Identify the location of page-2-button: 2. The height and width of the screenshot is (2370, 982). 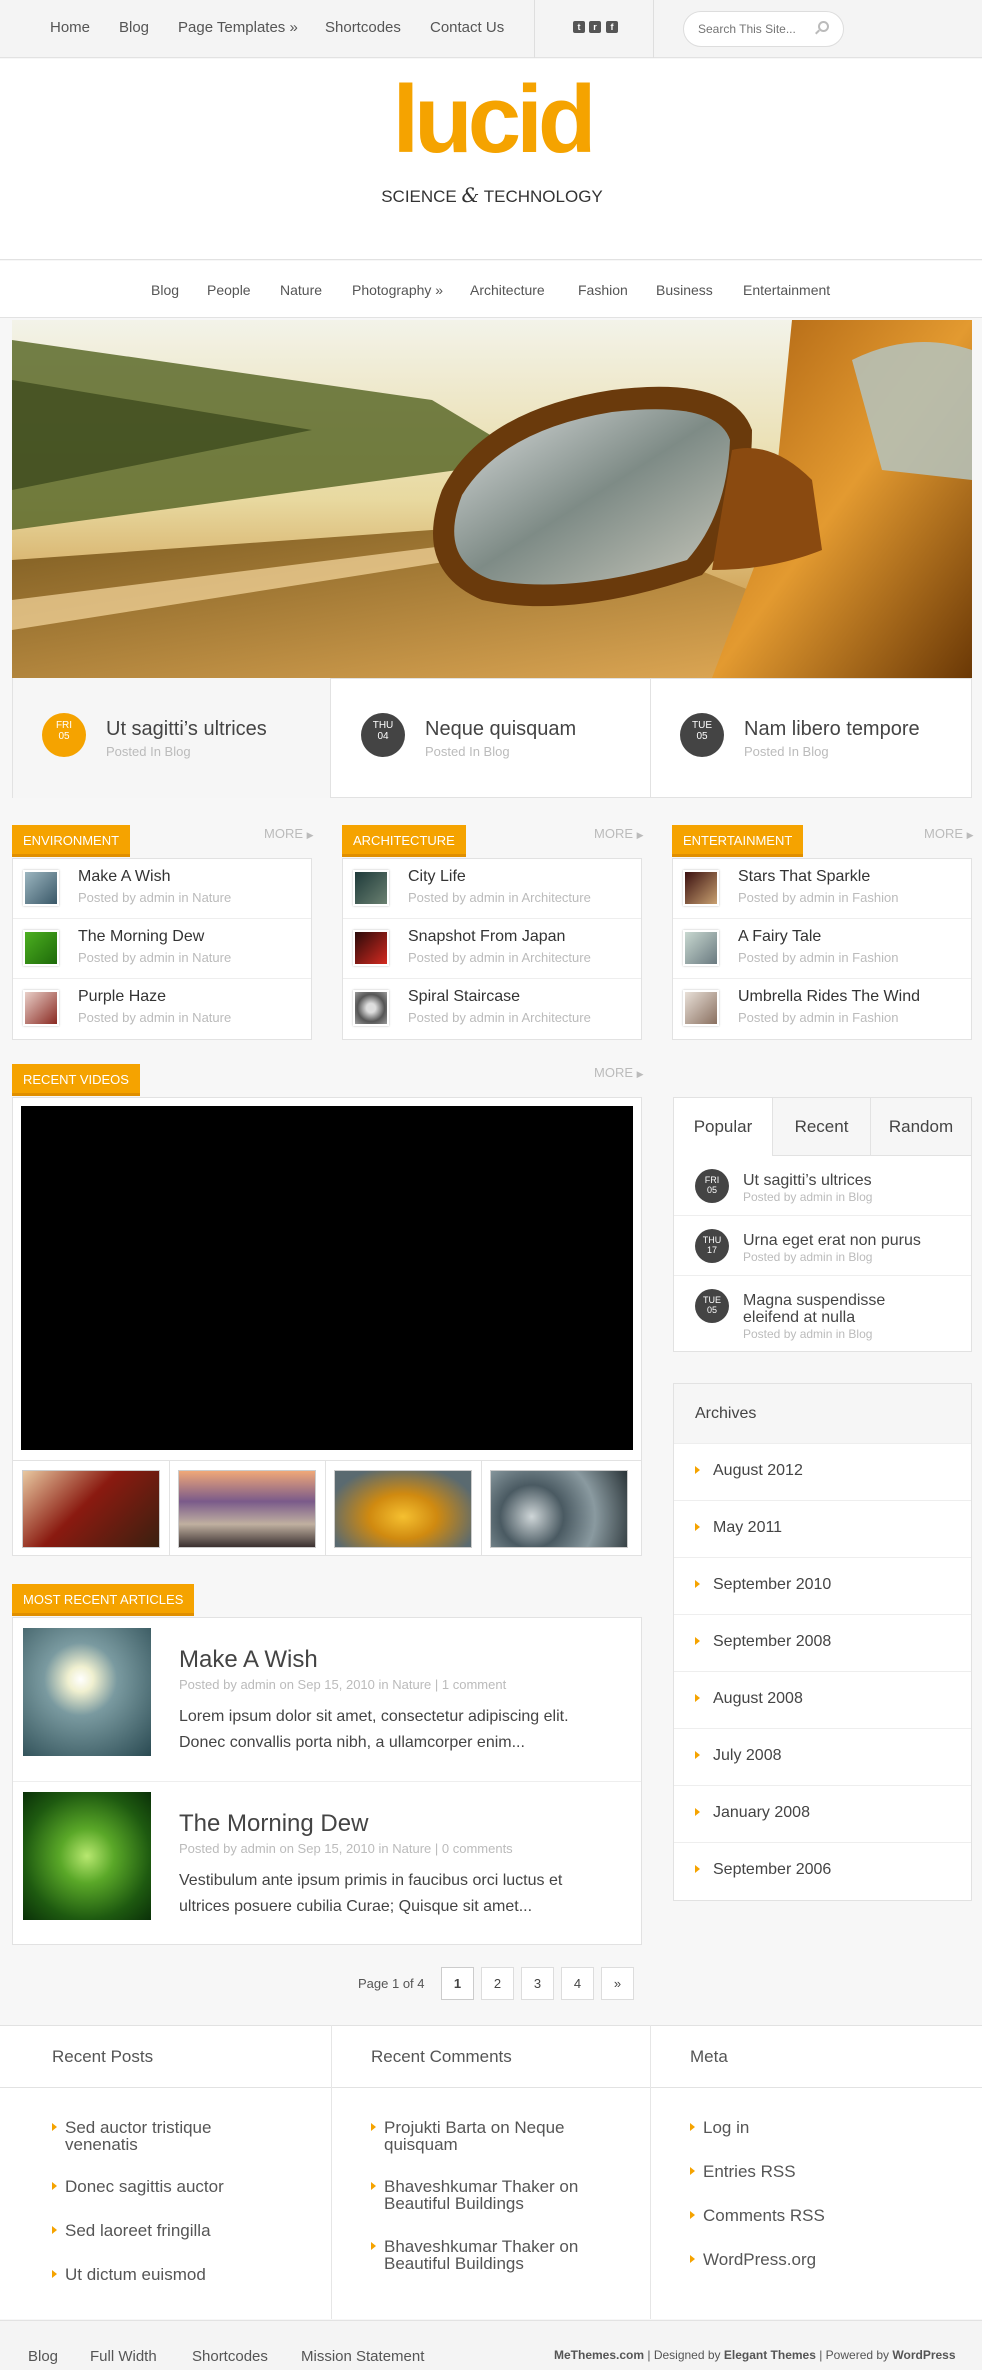
(497, 1983).